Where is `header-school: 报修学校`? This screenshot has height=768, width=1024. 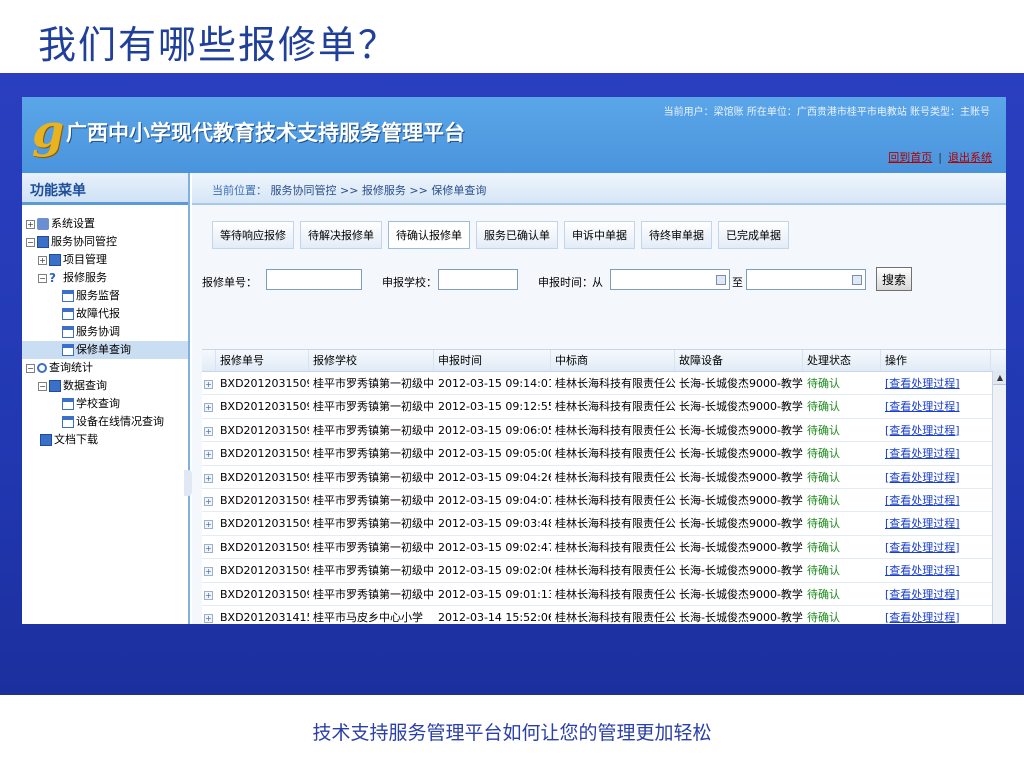
header-school: 报修学校 is located at coordinates (371, 360).